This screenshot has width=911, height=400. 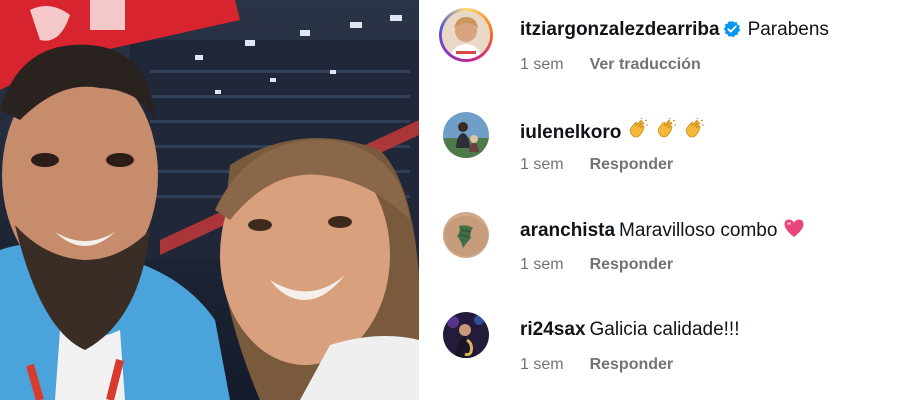 What do you see at coordinates (788, 29) in the screenshot?
I see `comment-text: Parabens` at bounding box center [788, 29].